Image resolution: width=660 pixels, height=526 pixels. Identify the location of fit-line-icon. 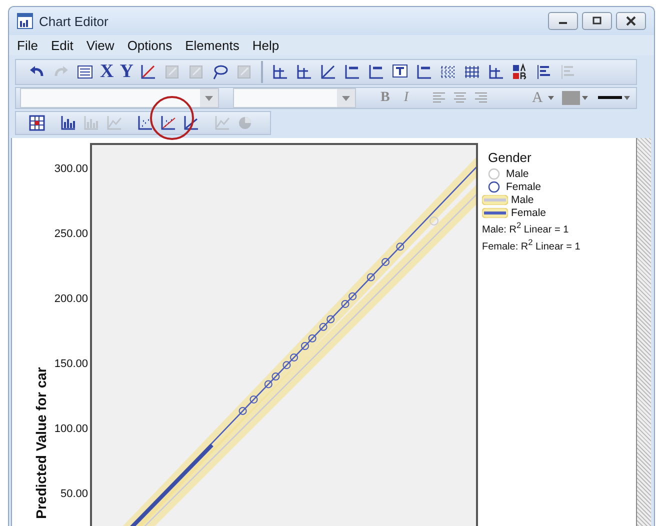
(191, 123).